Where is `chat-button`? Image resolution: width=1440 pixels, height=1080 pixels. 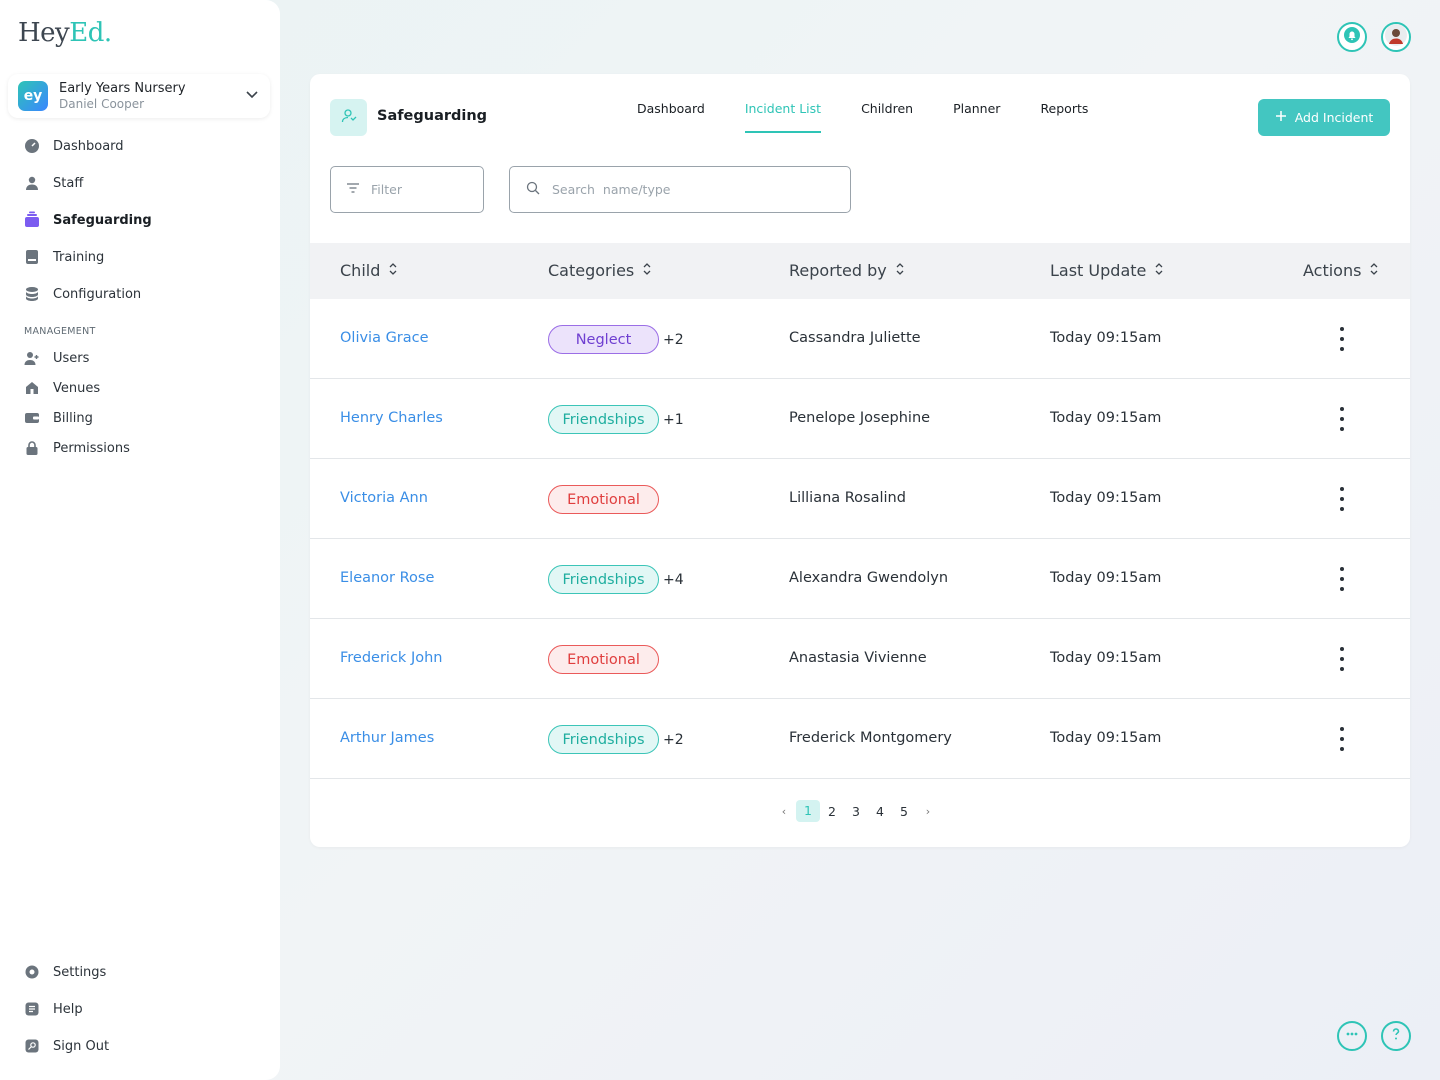 chat-button is located at coordinates (1352, 1036).